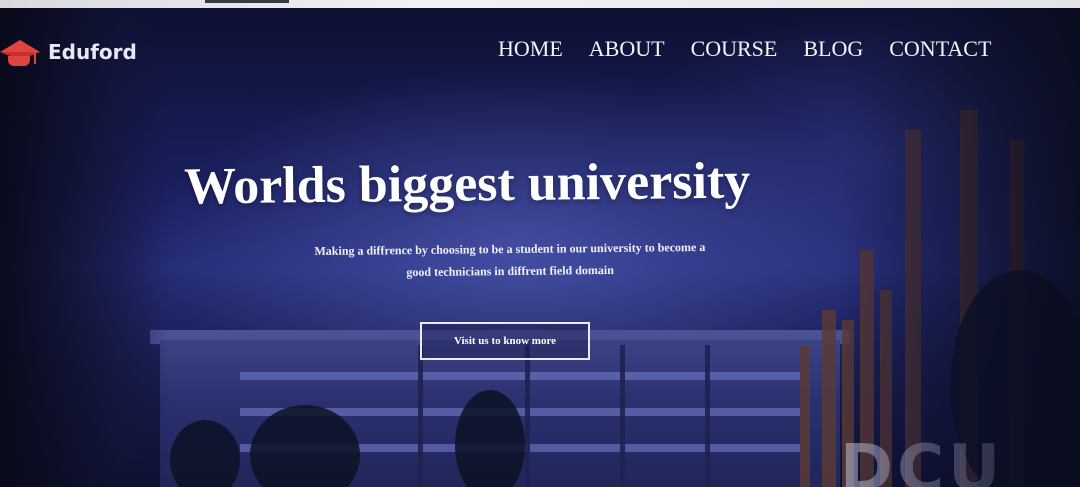 The height and width of the screenshot is (487, 1080). I want to click on nav-menu: HOME ABOUT COURSE BLOG CONTACT, so click(757, 49).